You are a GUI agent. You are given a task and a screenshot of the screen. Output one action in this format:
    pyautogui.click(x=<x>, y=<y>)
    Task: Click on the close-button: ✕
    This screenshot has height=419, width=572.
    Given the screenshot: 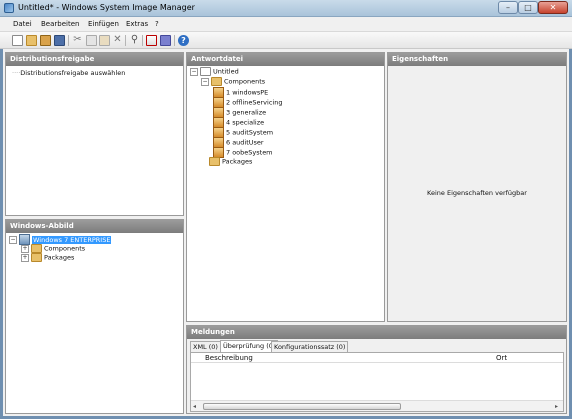 What is the action you would take?
    pyautogui.click(x=553, y=7)
    